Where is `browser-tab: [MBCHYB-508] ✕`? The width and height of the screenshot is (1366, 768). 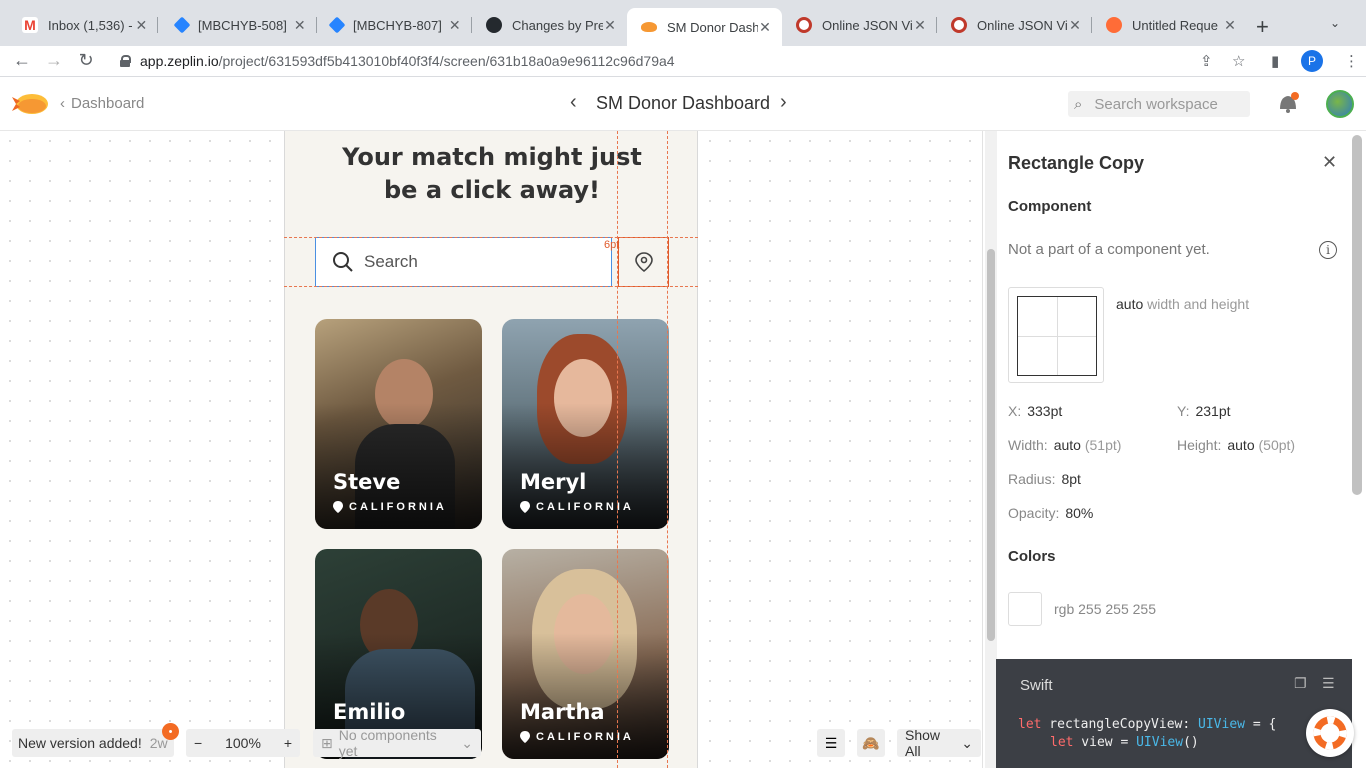
browser-tab: [MBCHYB-508] ✕ is located at coordinates (239, 25).